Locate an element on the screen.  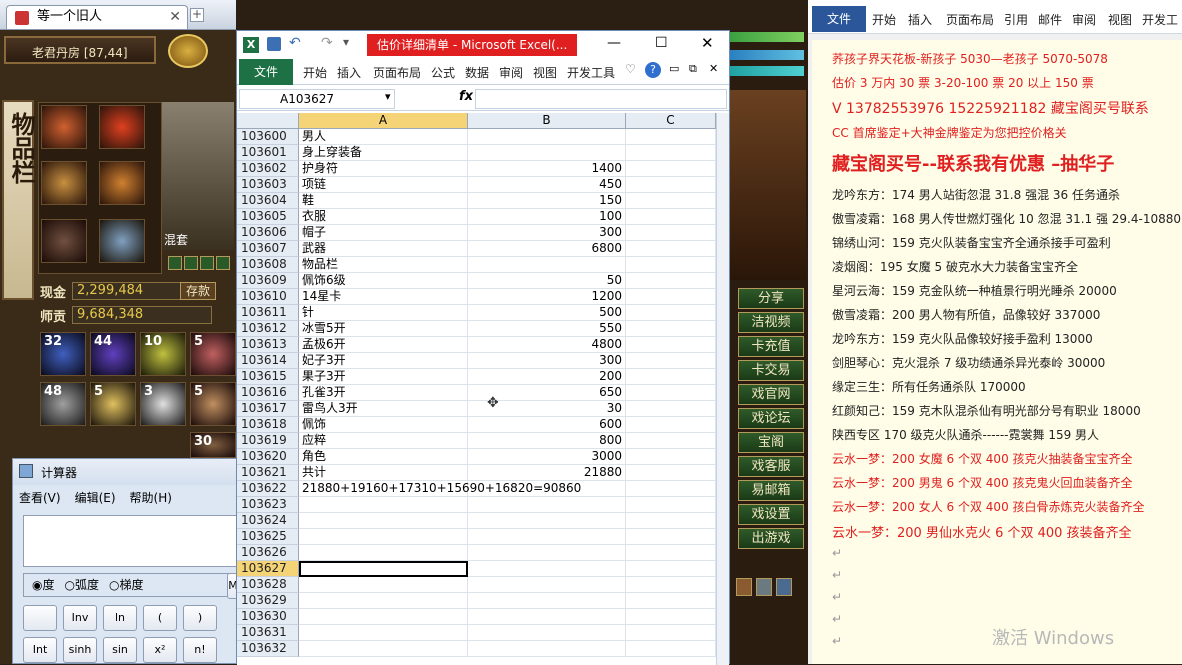
save-icon is located at coordinates (274, 44).